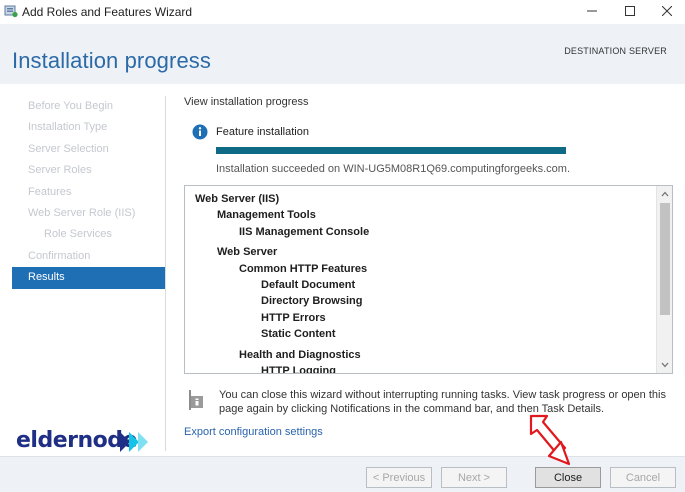 The width and height of the screenshot is (685, 492). I want to click on progress-fill, so click(391, 150).